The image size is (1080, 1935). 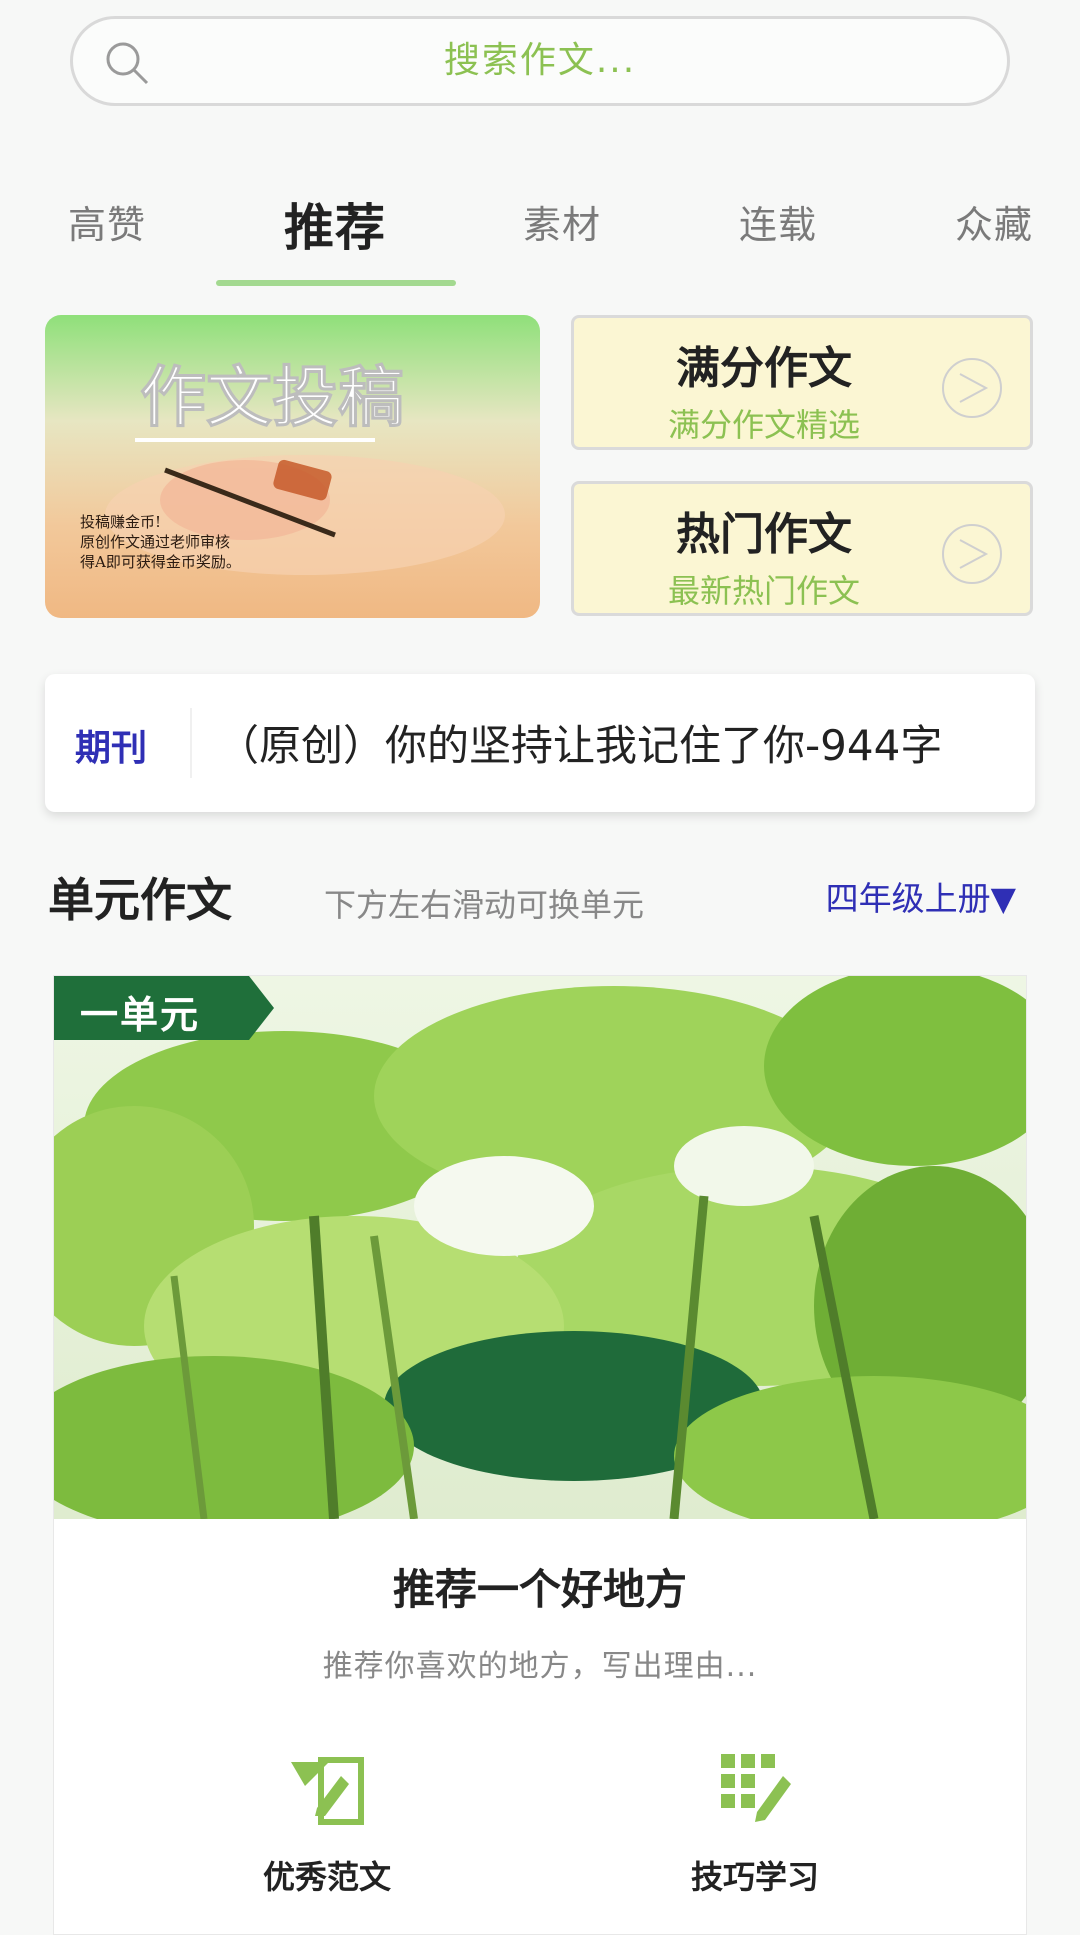 I want to click on unit-tag-label: 一单元, so click(x=140, y=1015).